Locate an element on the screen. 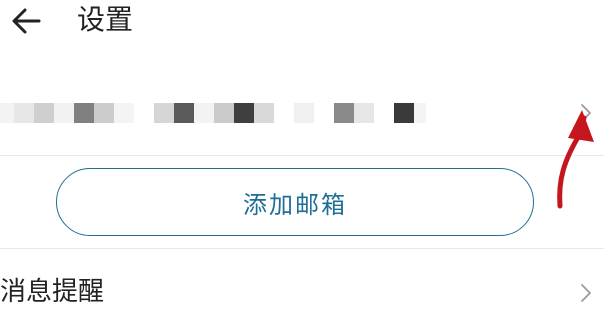 This screenshot has height=319, width=604. arrow-left-icon is located at coordinates (26, 21).